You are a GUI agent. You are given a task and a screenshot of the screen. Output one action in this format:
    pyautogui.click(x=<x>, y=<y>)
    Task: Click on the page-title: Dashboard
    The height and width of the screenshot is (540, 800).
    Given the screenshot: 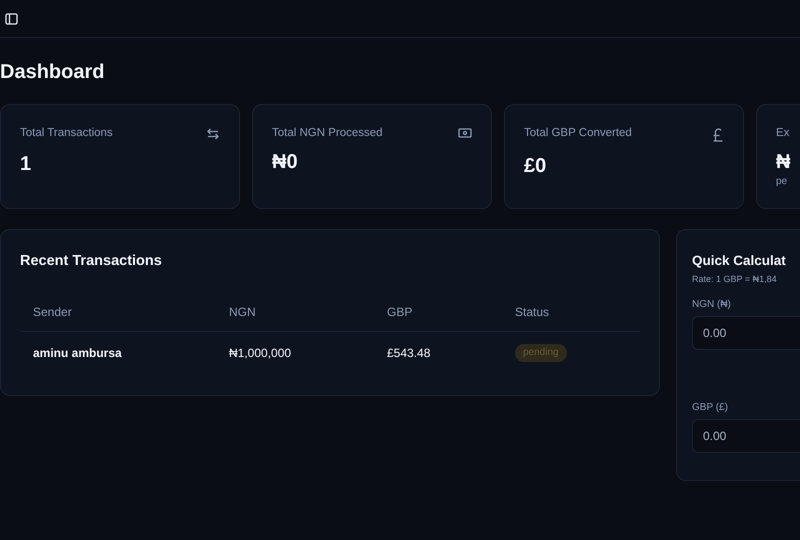 What is the action you would take?
    pyautogui.click(x=53, y=72)
    